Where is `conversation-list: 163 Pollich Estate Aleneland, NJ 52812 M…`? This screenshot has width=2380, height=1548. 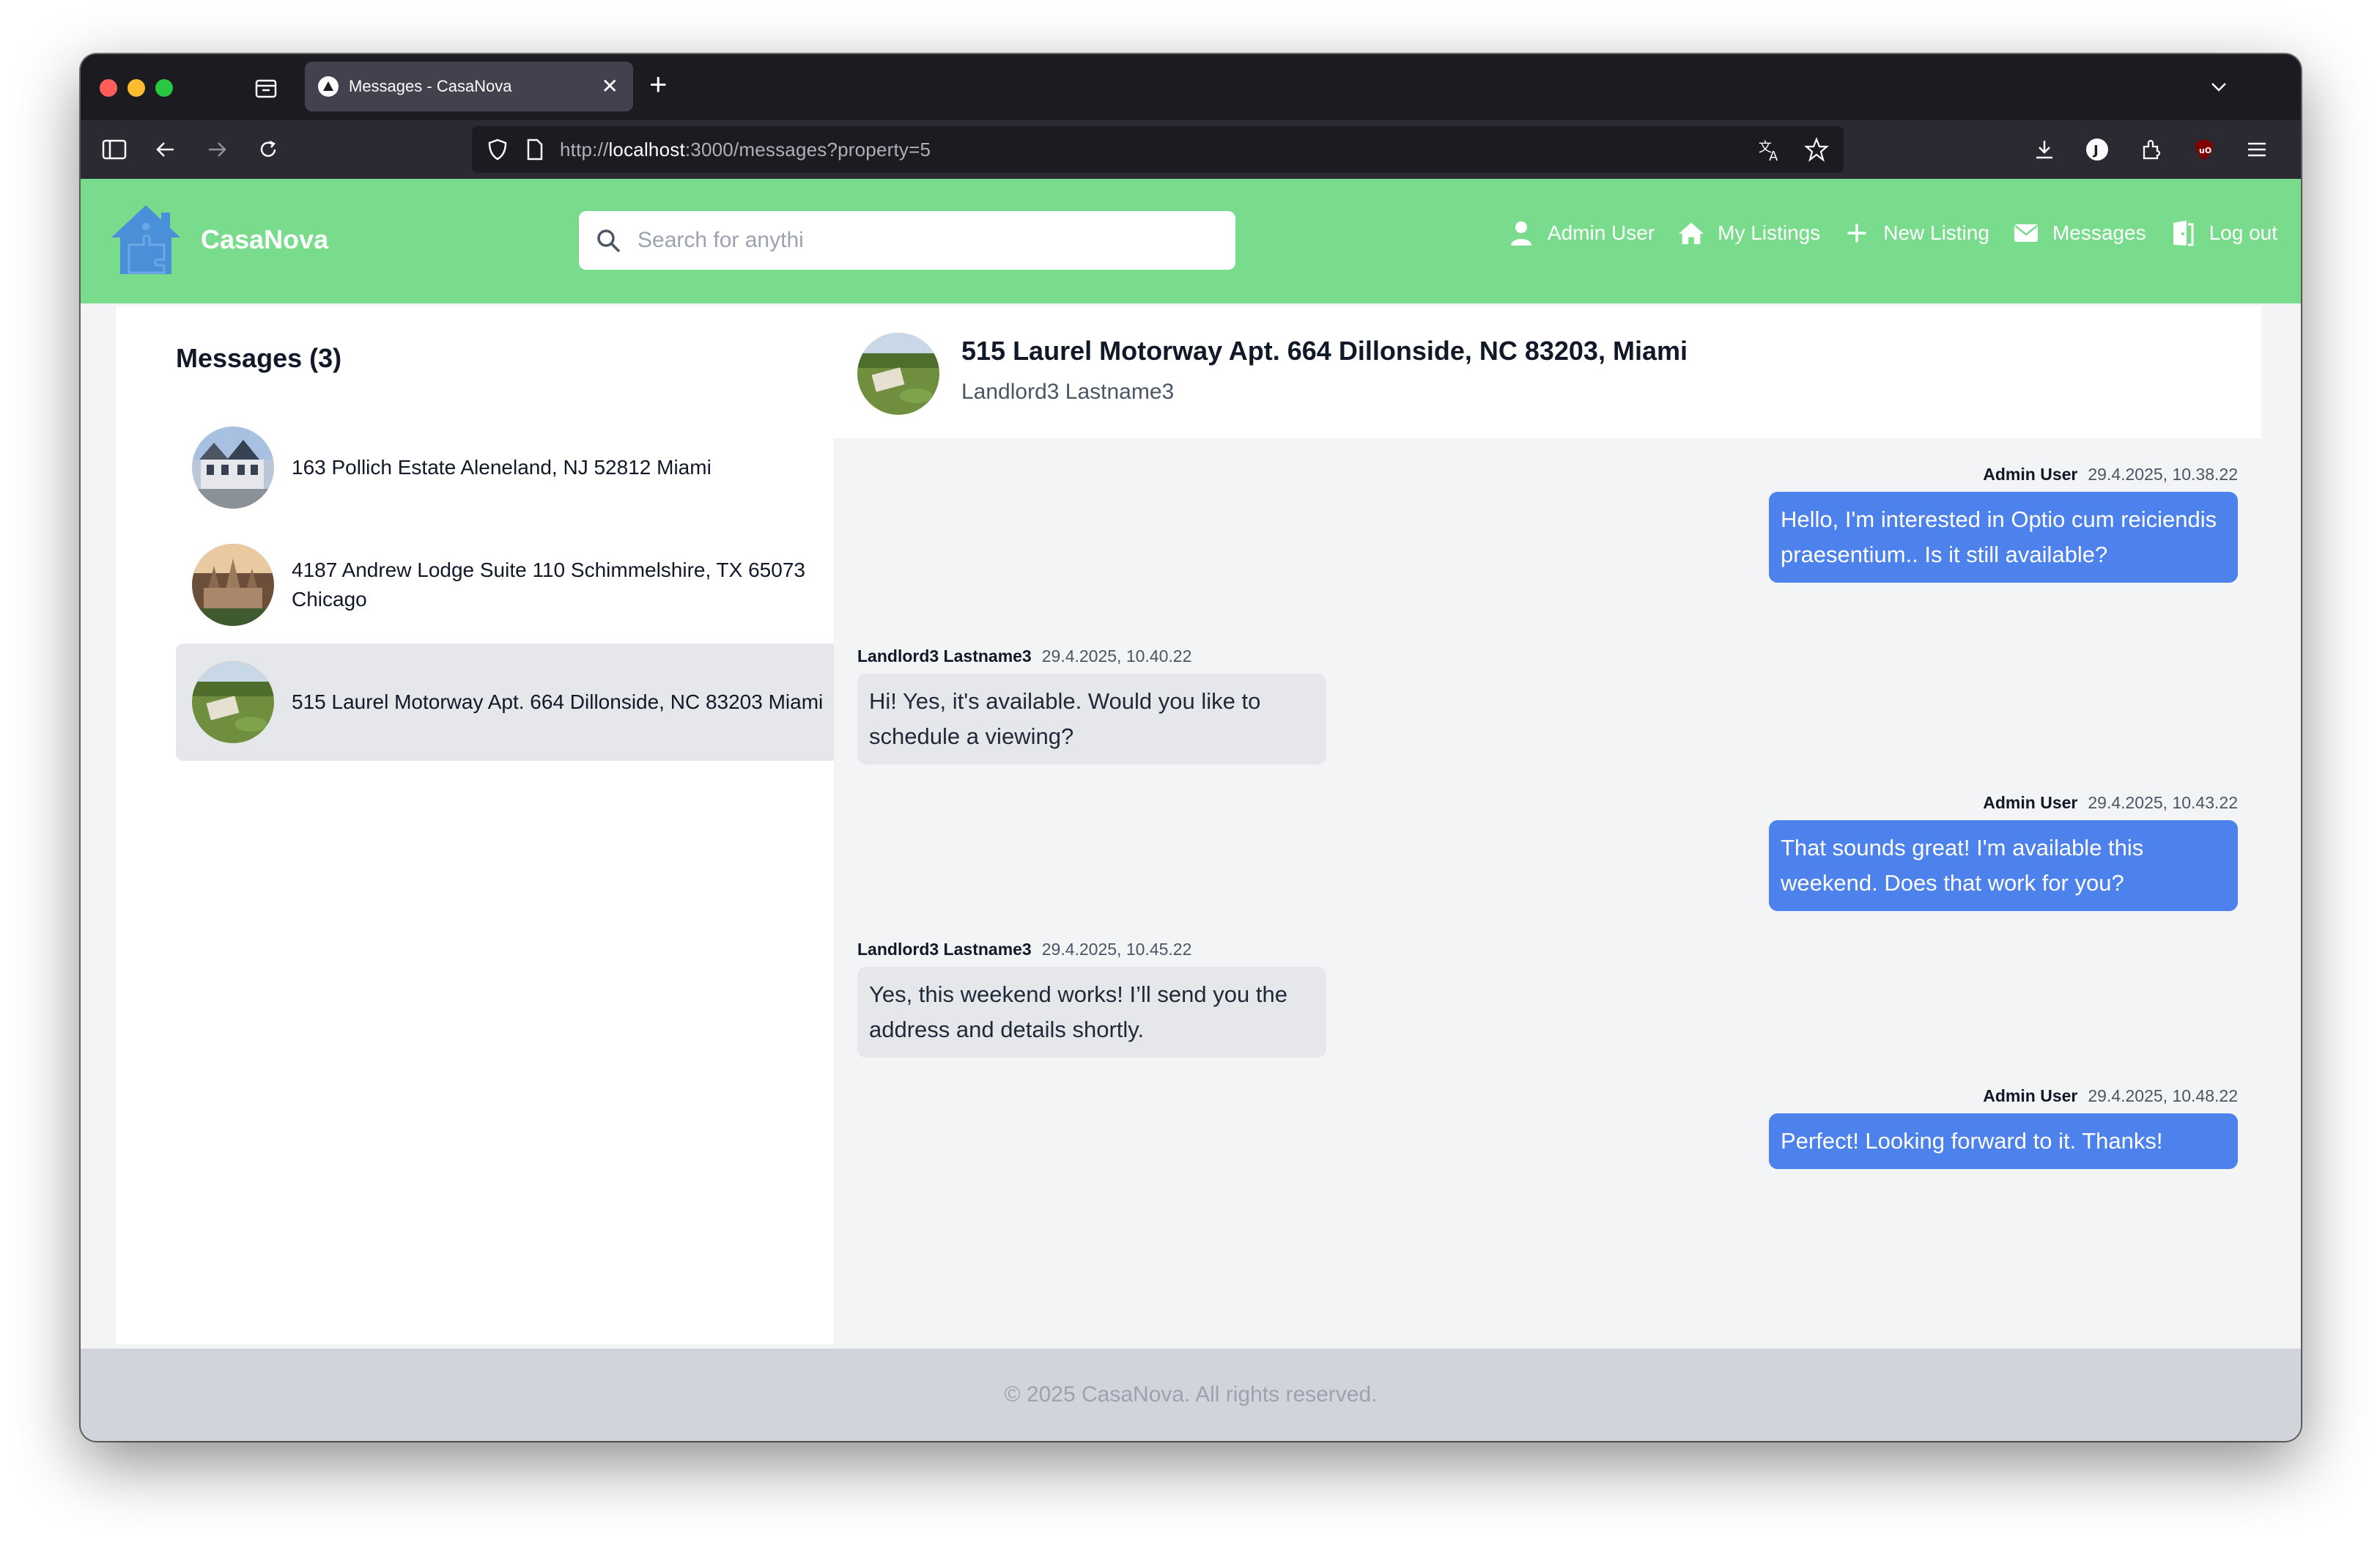
conversation-list: 163 Pollich Estate Aleneland, NJ 52812 M… is located at coordinates (511, 585).